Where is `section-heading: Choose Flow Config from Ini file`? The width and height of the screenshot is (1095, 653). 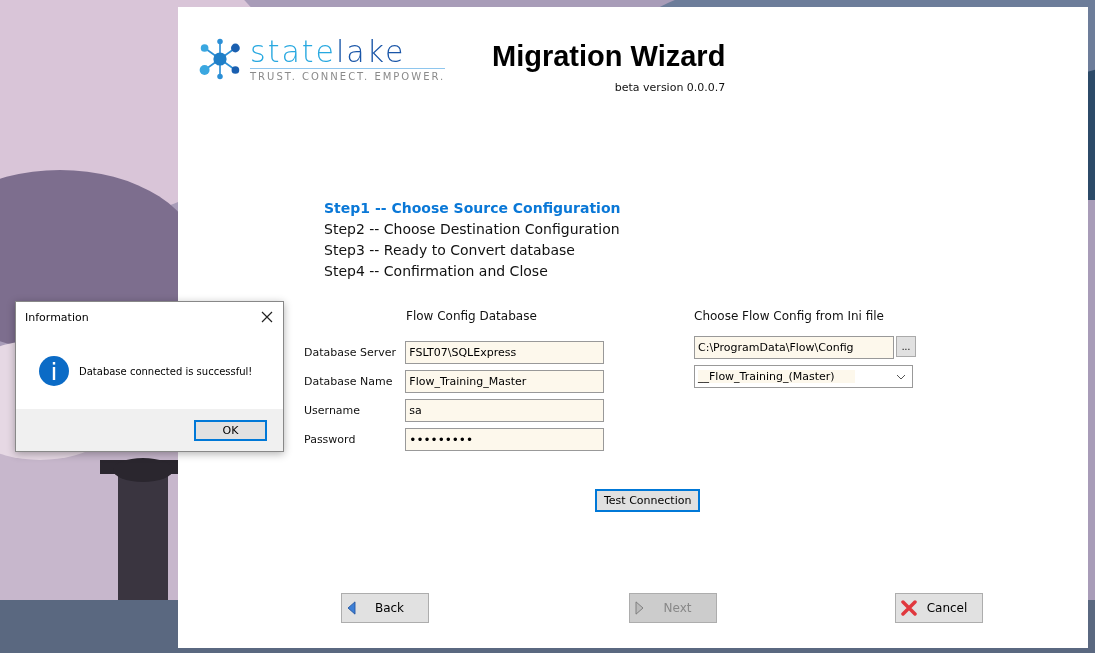
section-heading: Choose Flow Config from Ini file is located at coordinates (789, 316).